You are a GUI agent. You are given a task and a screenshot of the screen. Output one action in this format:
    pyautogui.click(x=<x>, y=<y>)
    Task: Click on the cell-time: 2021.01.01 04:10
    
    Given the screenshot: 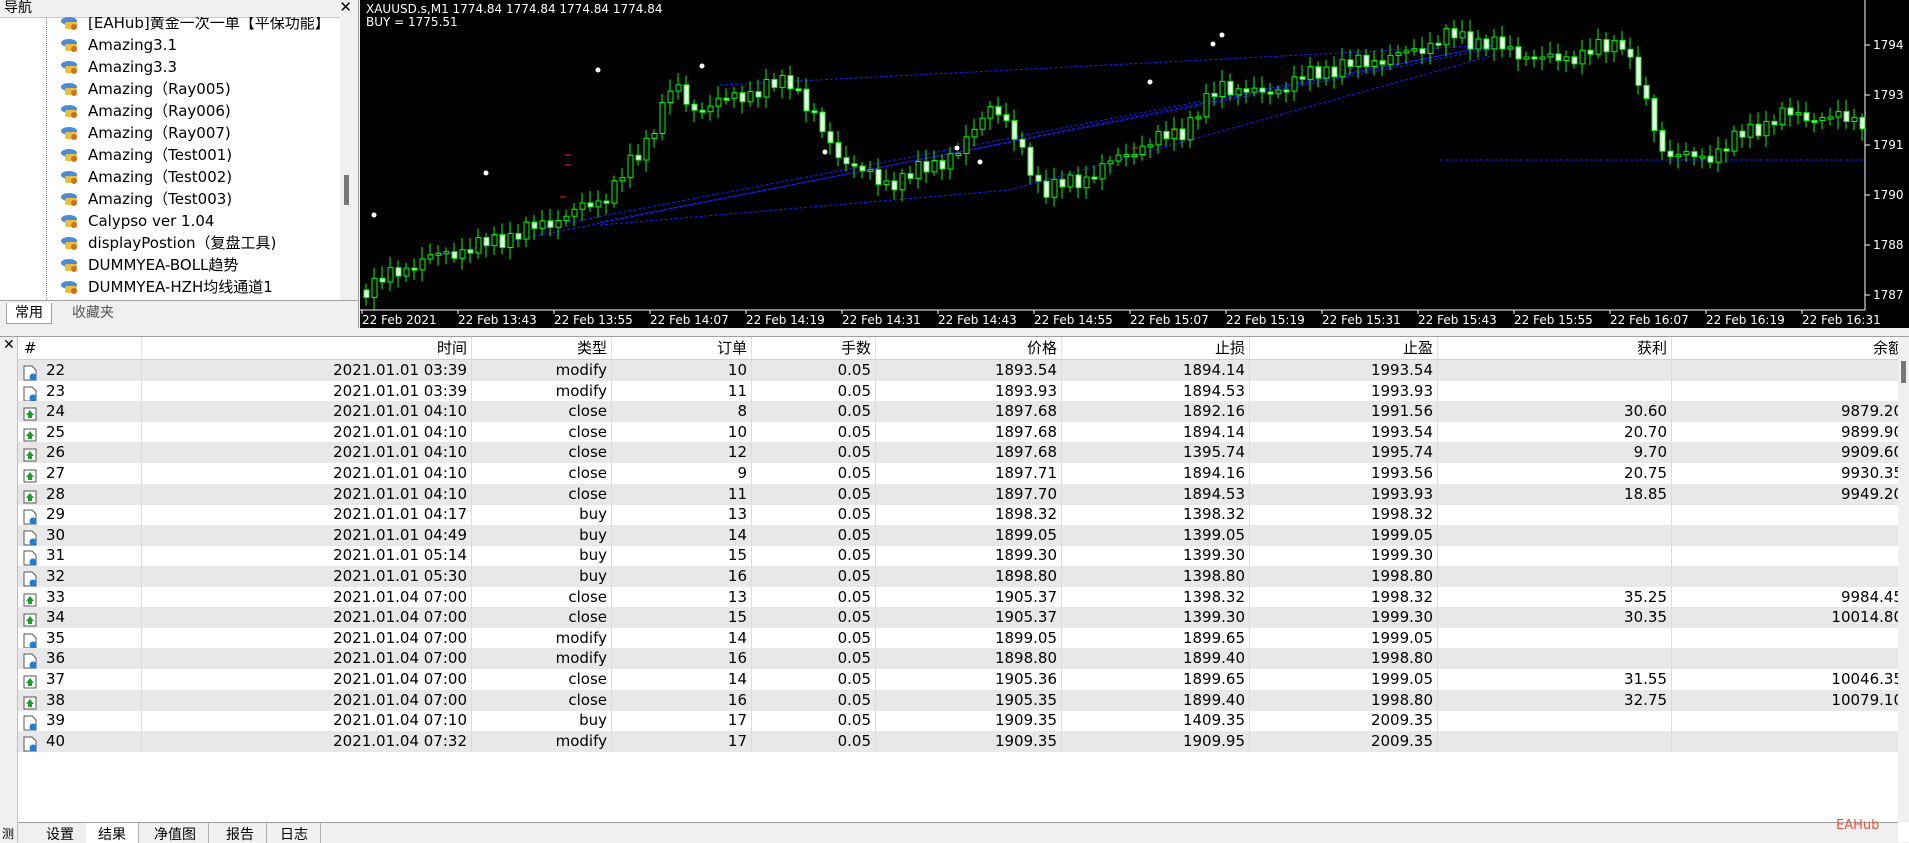 What is the action you would take?
    pyautogui.click(x=307, y=494)
    